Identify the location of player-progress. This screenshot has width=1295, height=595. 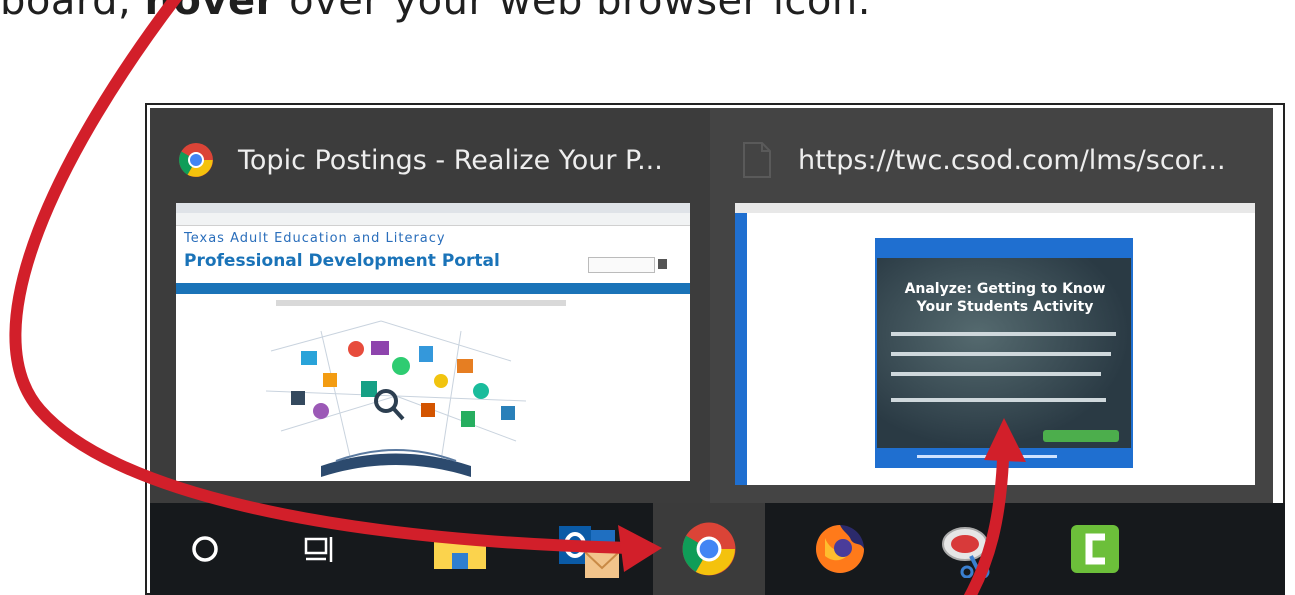
(987, 456).